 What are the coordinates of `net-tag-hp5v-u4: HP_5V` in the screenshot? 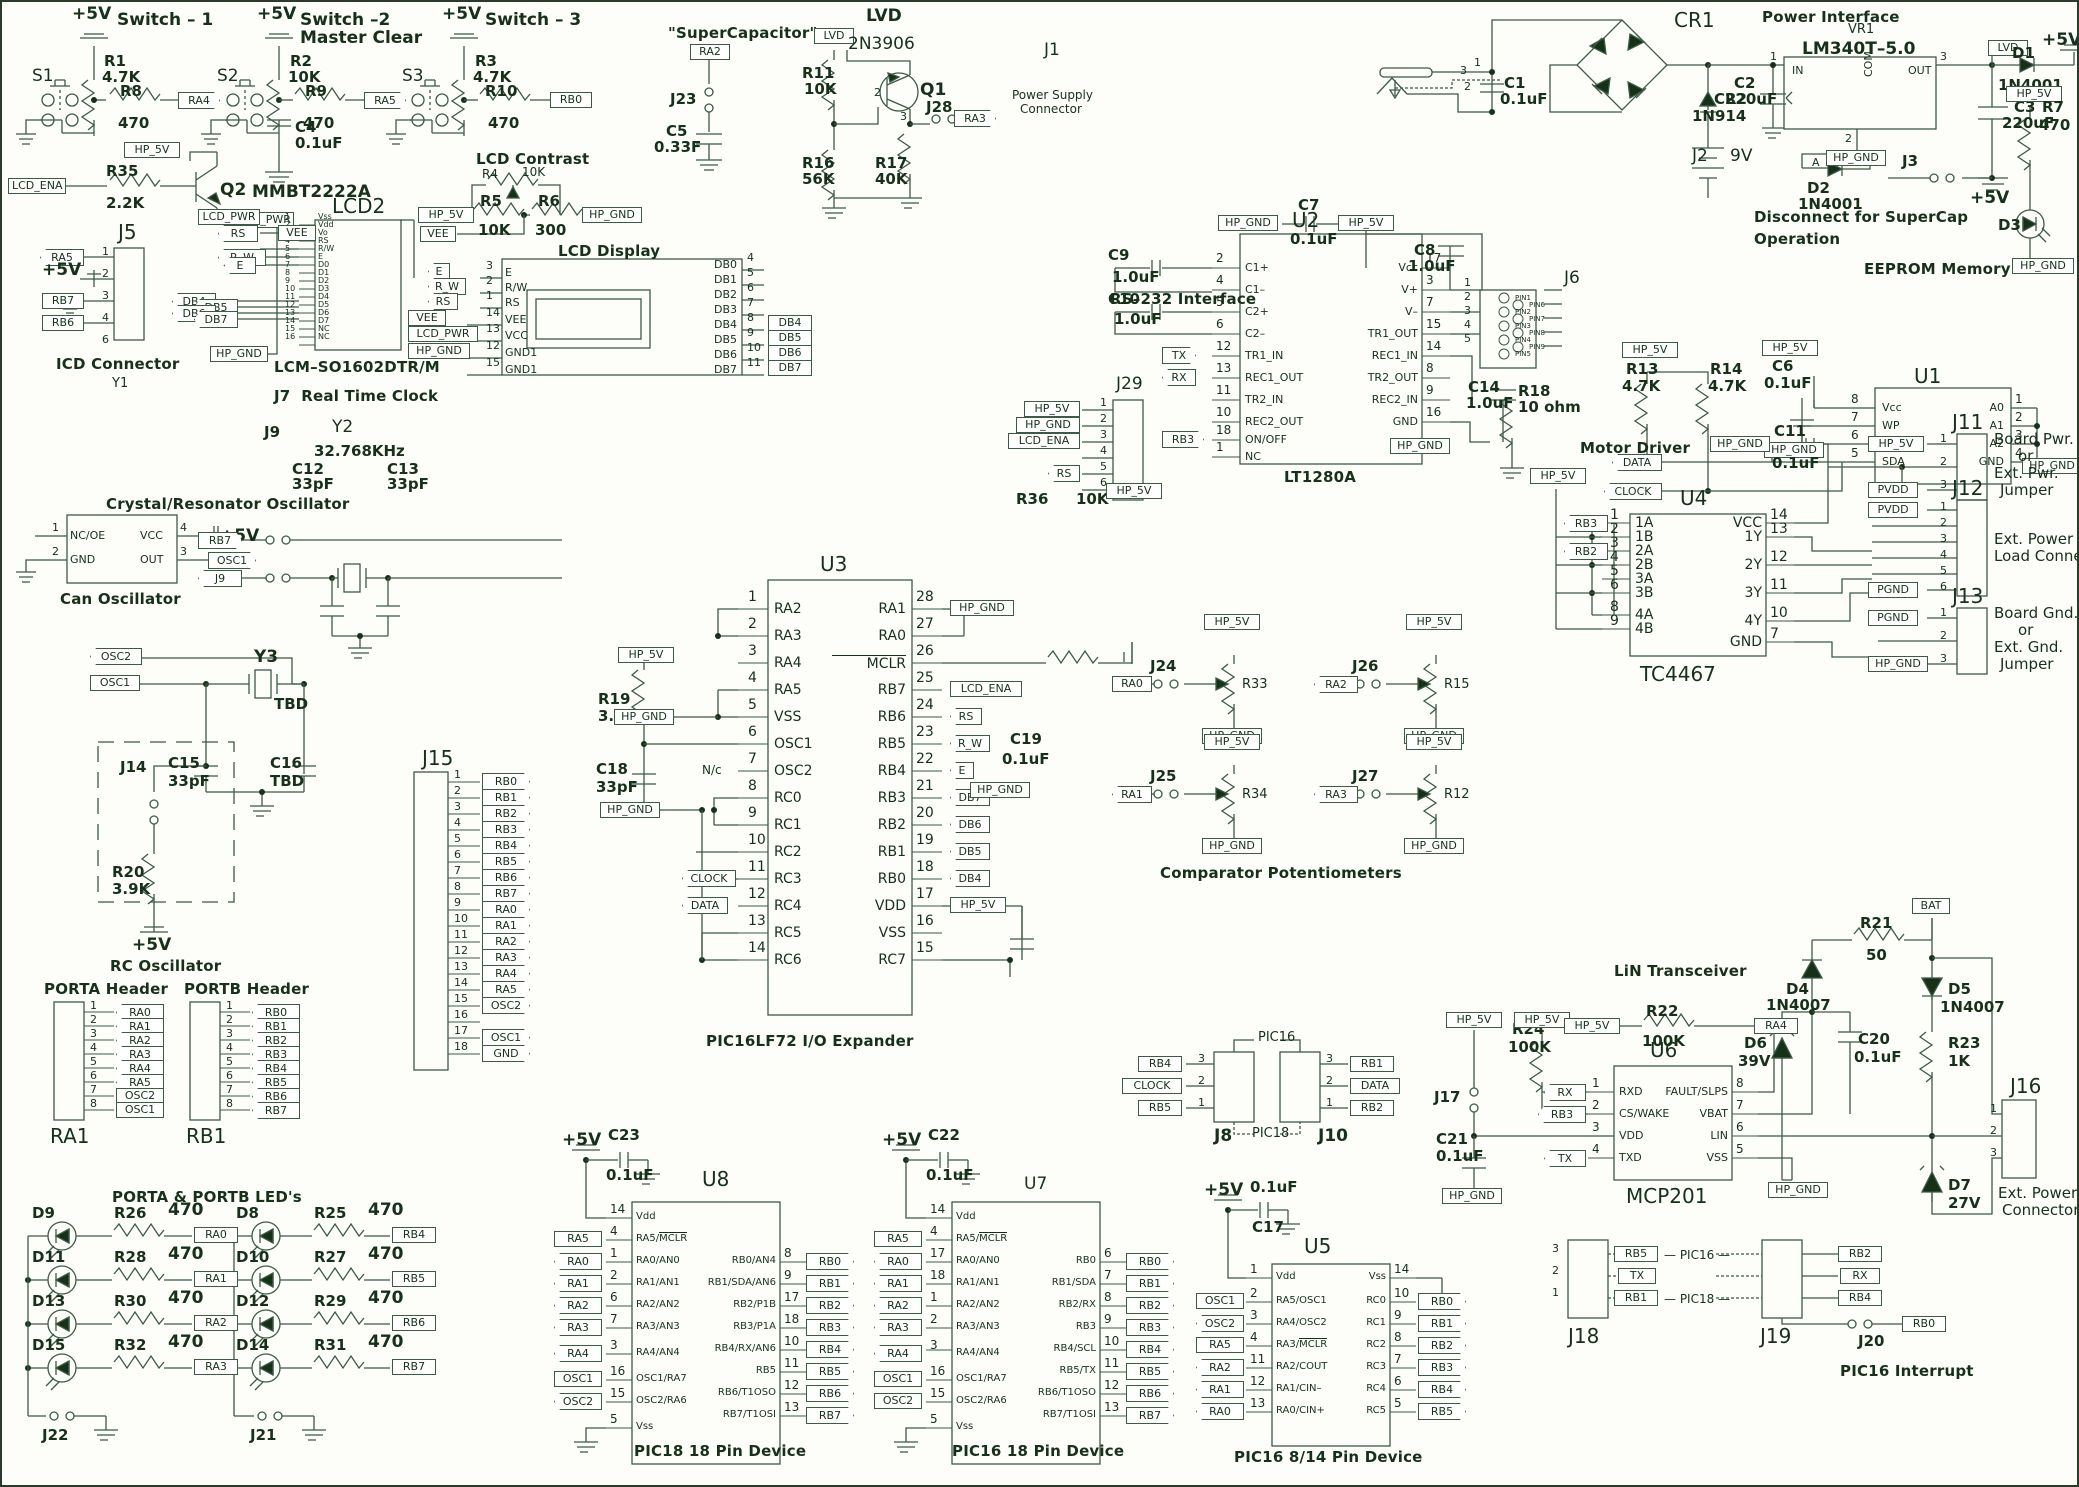 It's located at (1558, 476).